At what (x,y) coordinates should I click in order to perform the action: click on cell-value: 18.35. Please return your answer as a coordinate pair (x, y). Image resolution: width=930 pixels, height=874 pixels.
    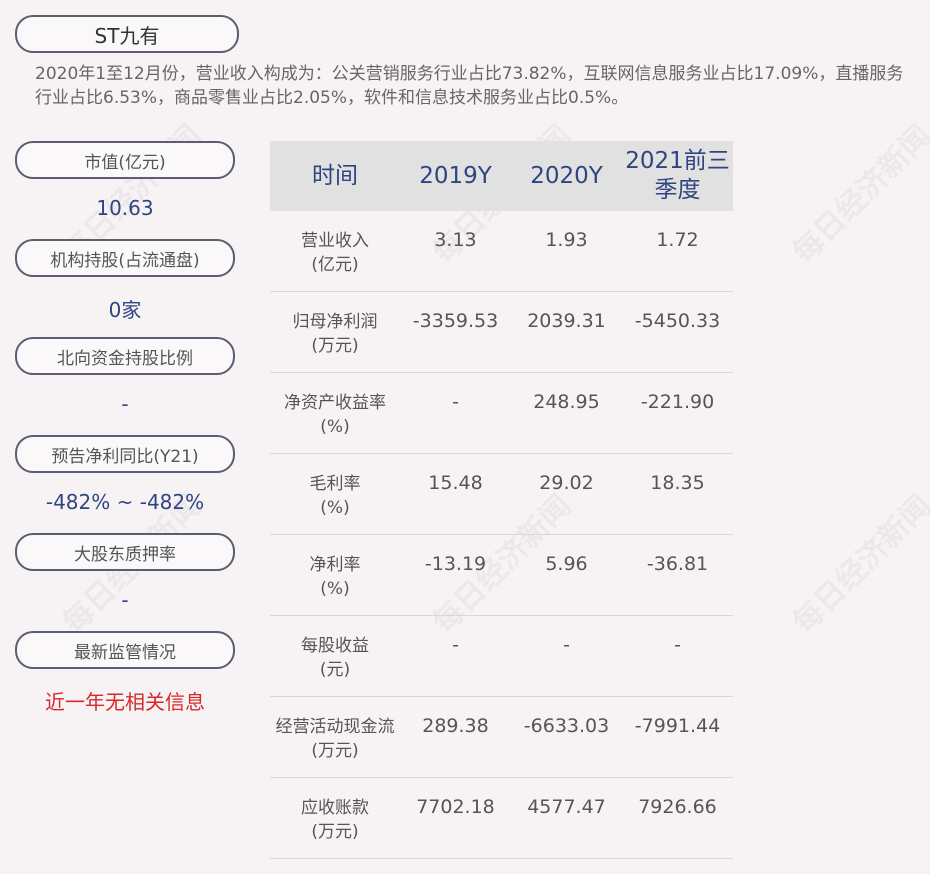
    Looking at the image, I should click on (677, 483).